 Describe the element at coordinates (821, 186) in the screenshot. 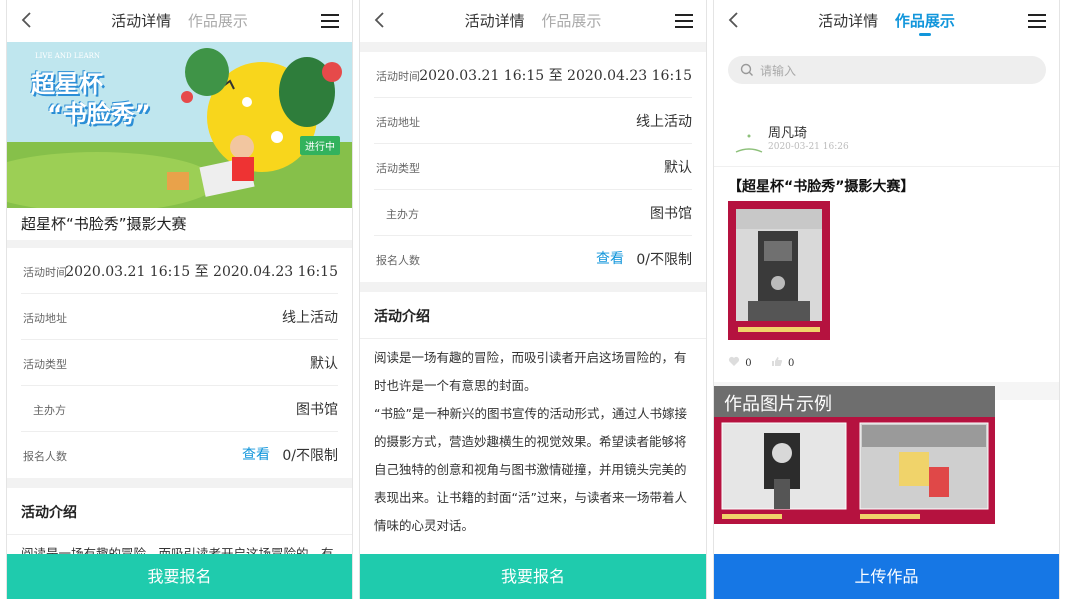

I see `work-title: 【超星杯“书脸秀”摄影大赛】` at that location.